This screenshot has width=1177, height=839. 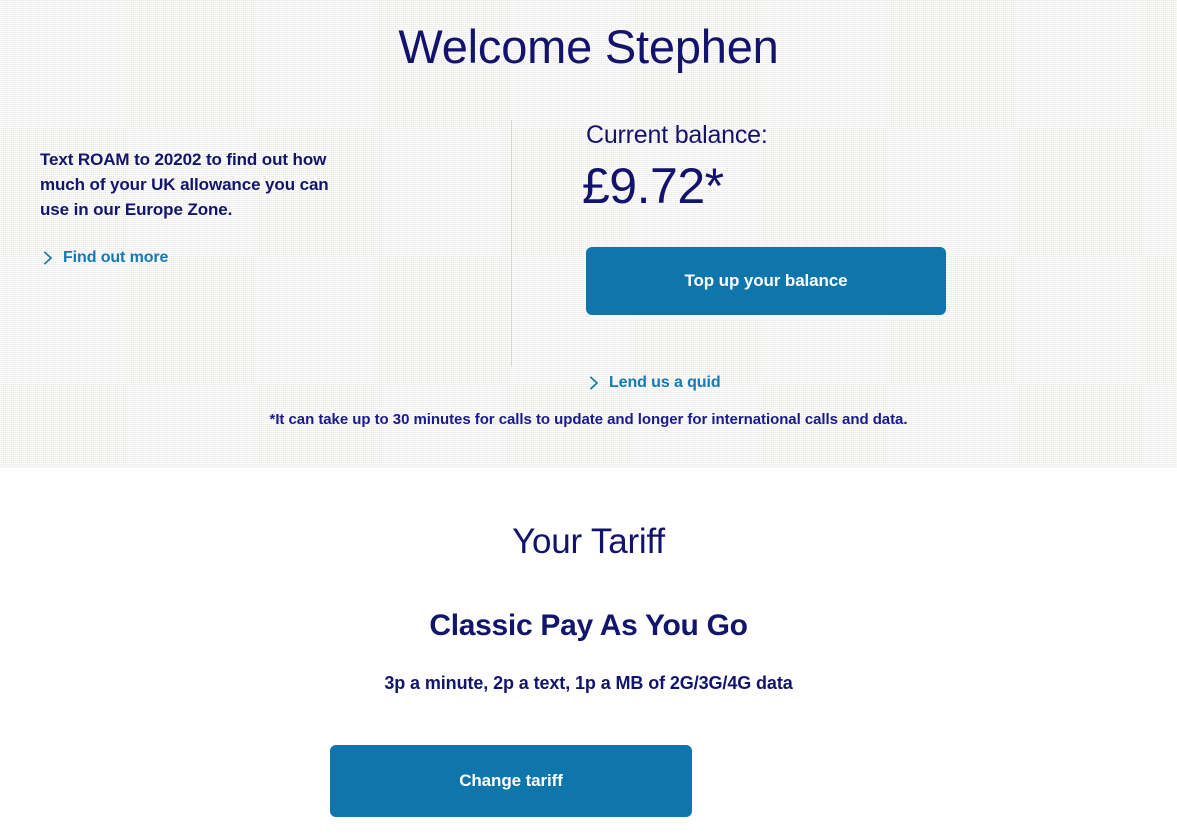 I want to click on tariff-name: Classic Pay As You Go, so click(x=588, y=625).